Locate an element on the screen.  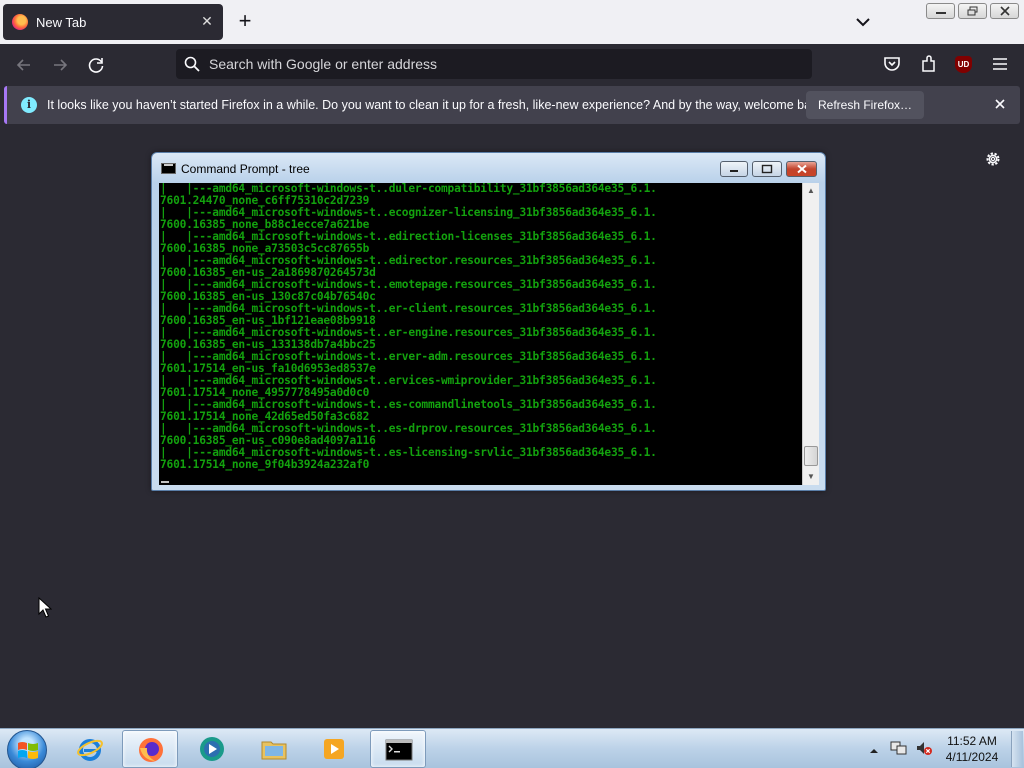
cmd-maximize-button is located at coordinates (767, 169).